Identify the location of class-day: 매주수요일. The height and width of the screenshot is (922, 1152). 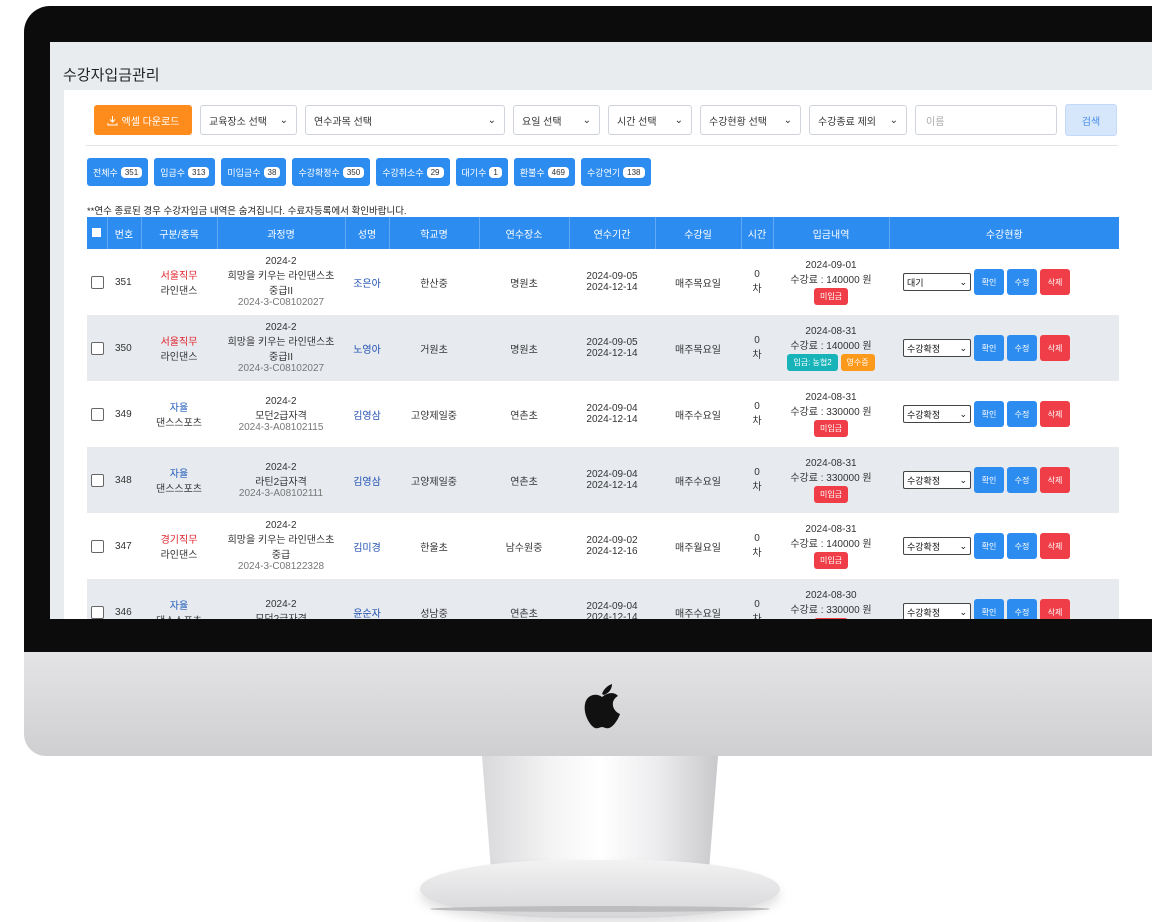
(698, 482).